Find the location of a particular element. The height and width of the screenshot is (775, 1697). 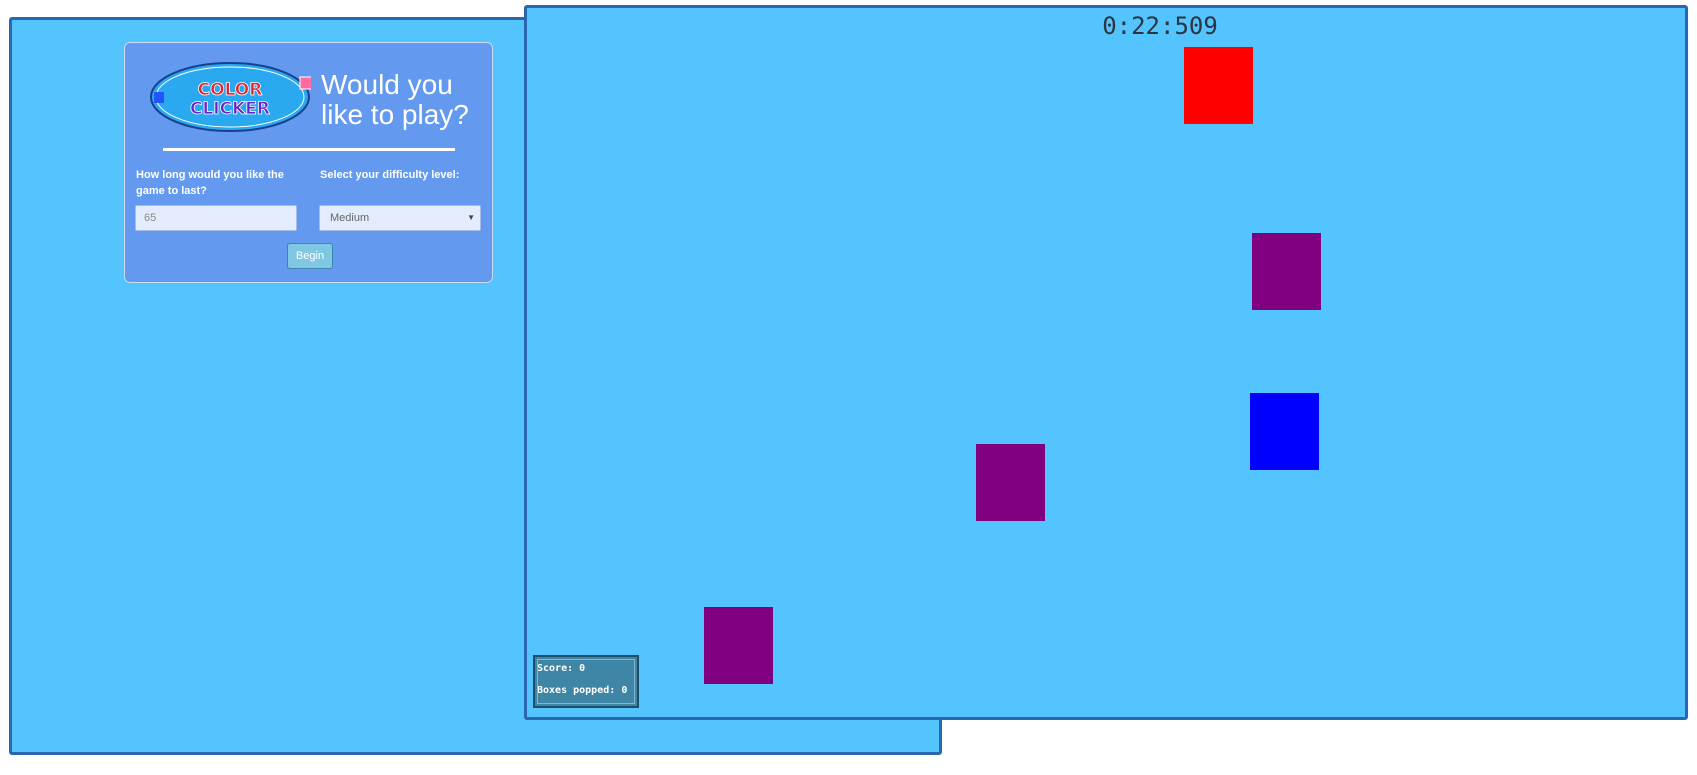

difficulty-select: Medium ▼ is located at coordinates (400, 218).